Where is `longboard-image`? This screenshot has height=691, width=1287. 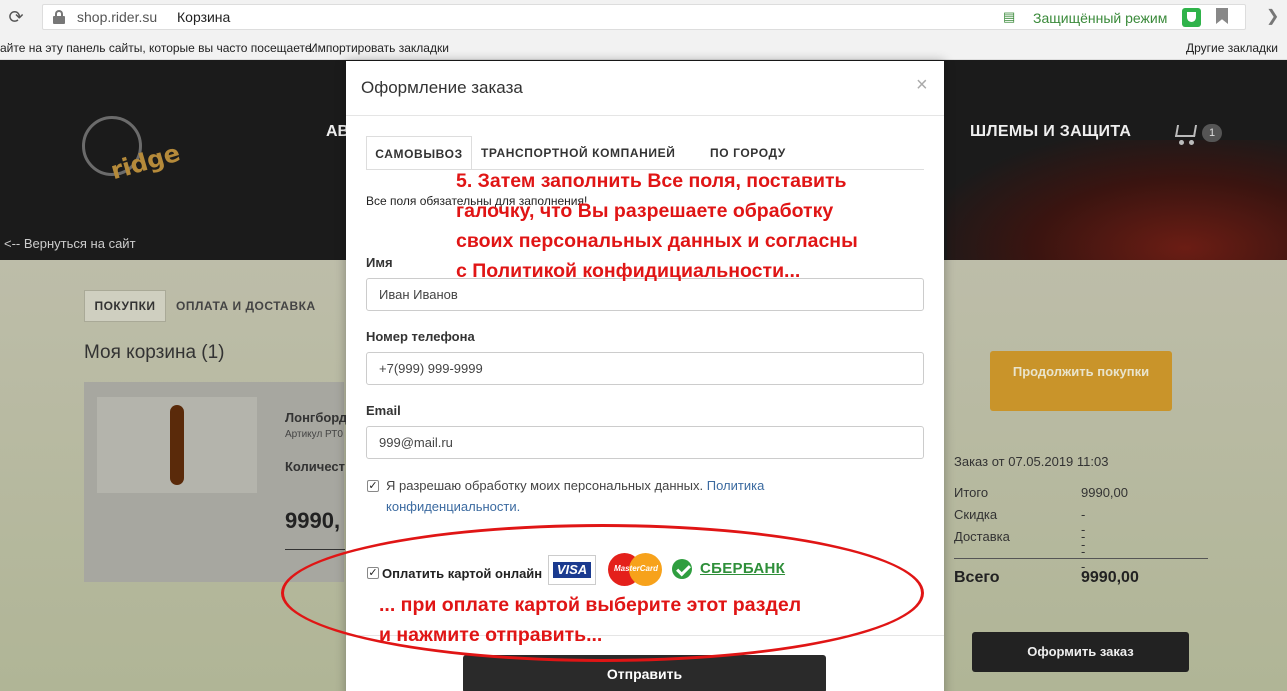 longboard-image is located at coordinates (177, 445).